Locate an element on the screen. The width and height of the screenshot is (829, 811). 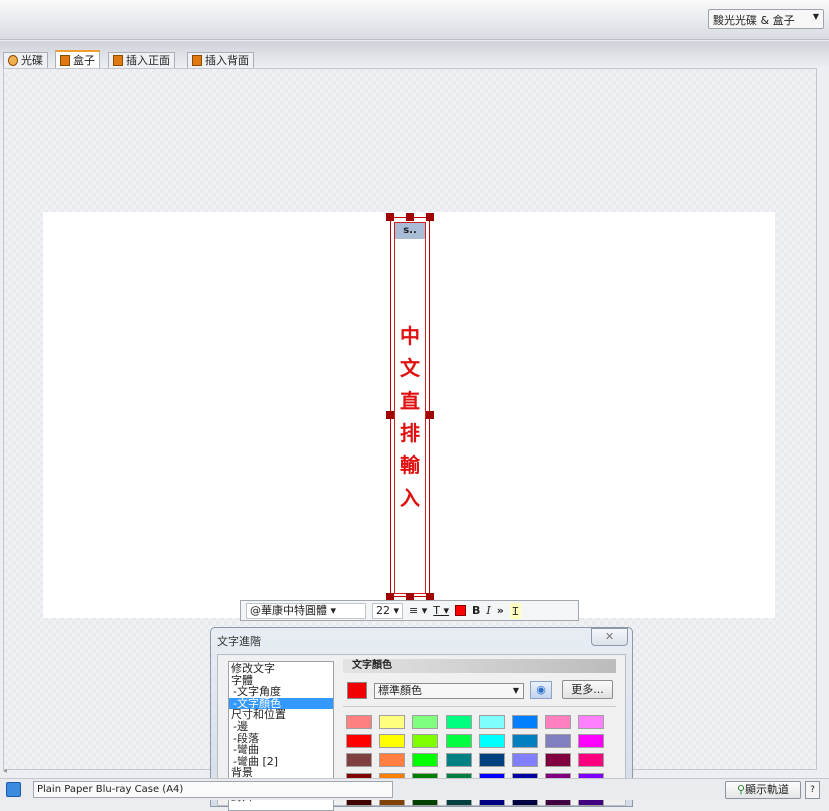
insert-front-icon is located at coordinates (118, 60).